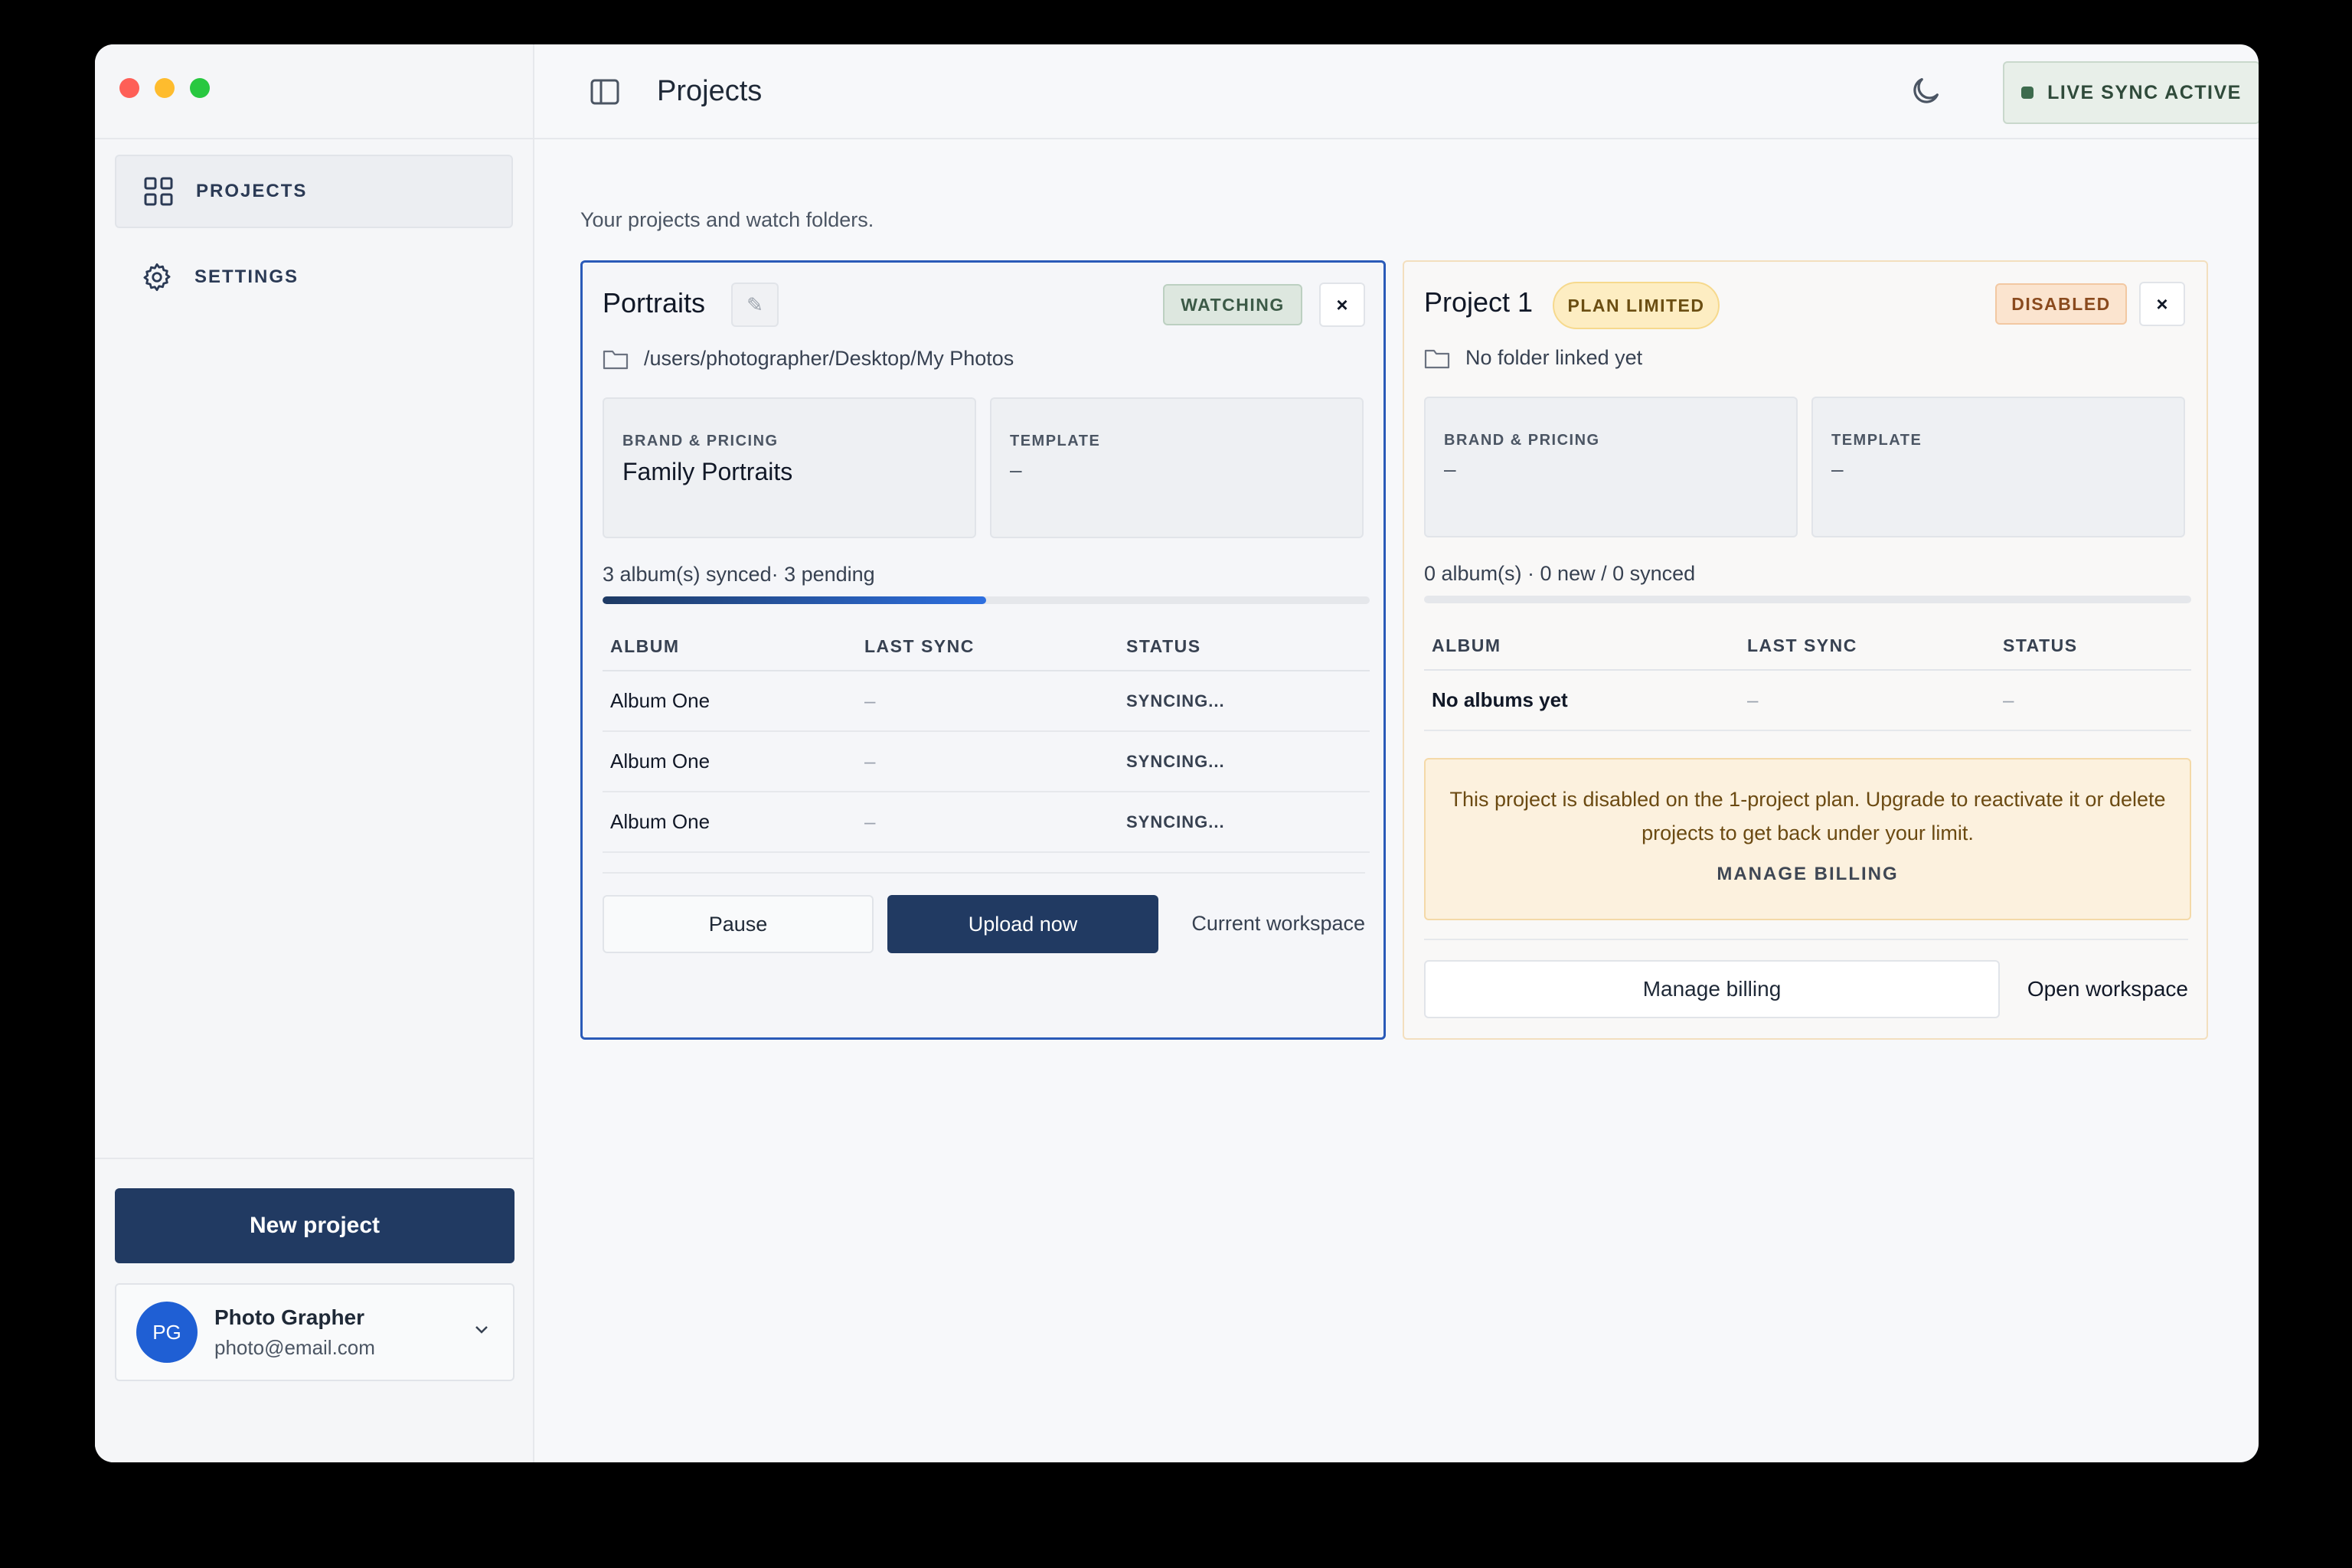 This screenshot has width=2352, height=1568. I want to click on window-controls, so click(164, 88).